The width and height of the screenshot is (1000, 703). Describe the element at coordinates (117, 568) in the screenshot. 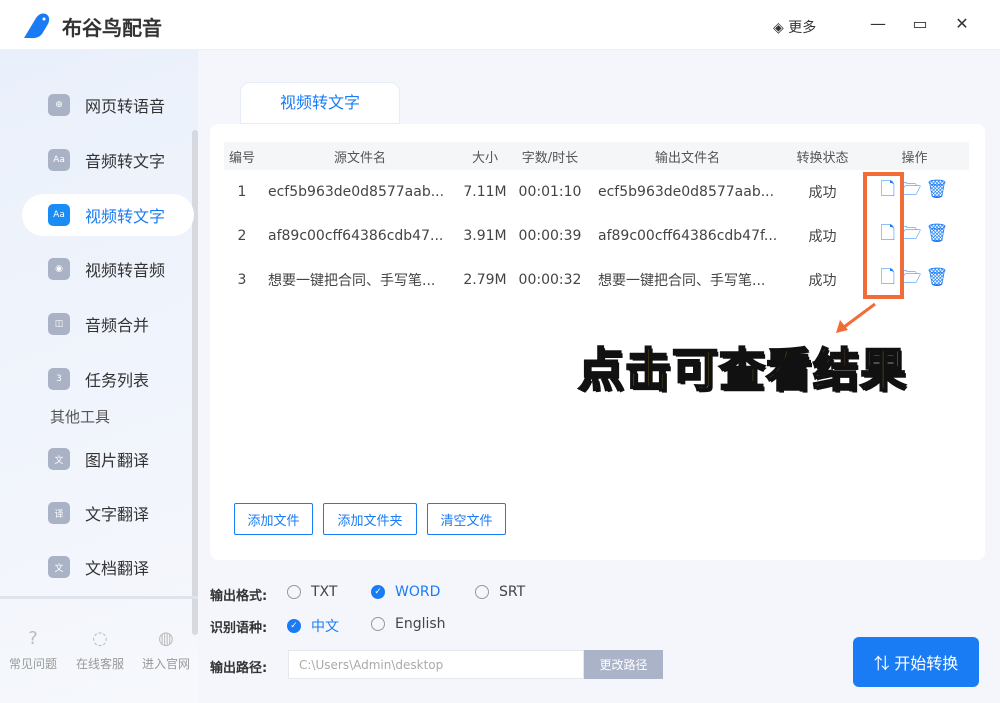

I see `nav-label: 文档翻译` at that location.